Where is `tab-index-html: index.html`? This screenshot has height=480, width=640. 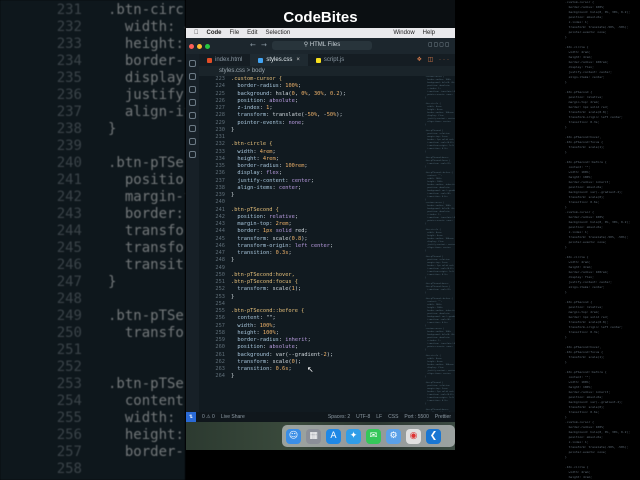
tab-index-html: index.html is located at coordinates (224, 60).